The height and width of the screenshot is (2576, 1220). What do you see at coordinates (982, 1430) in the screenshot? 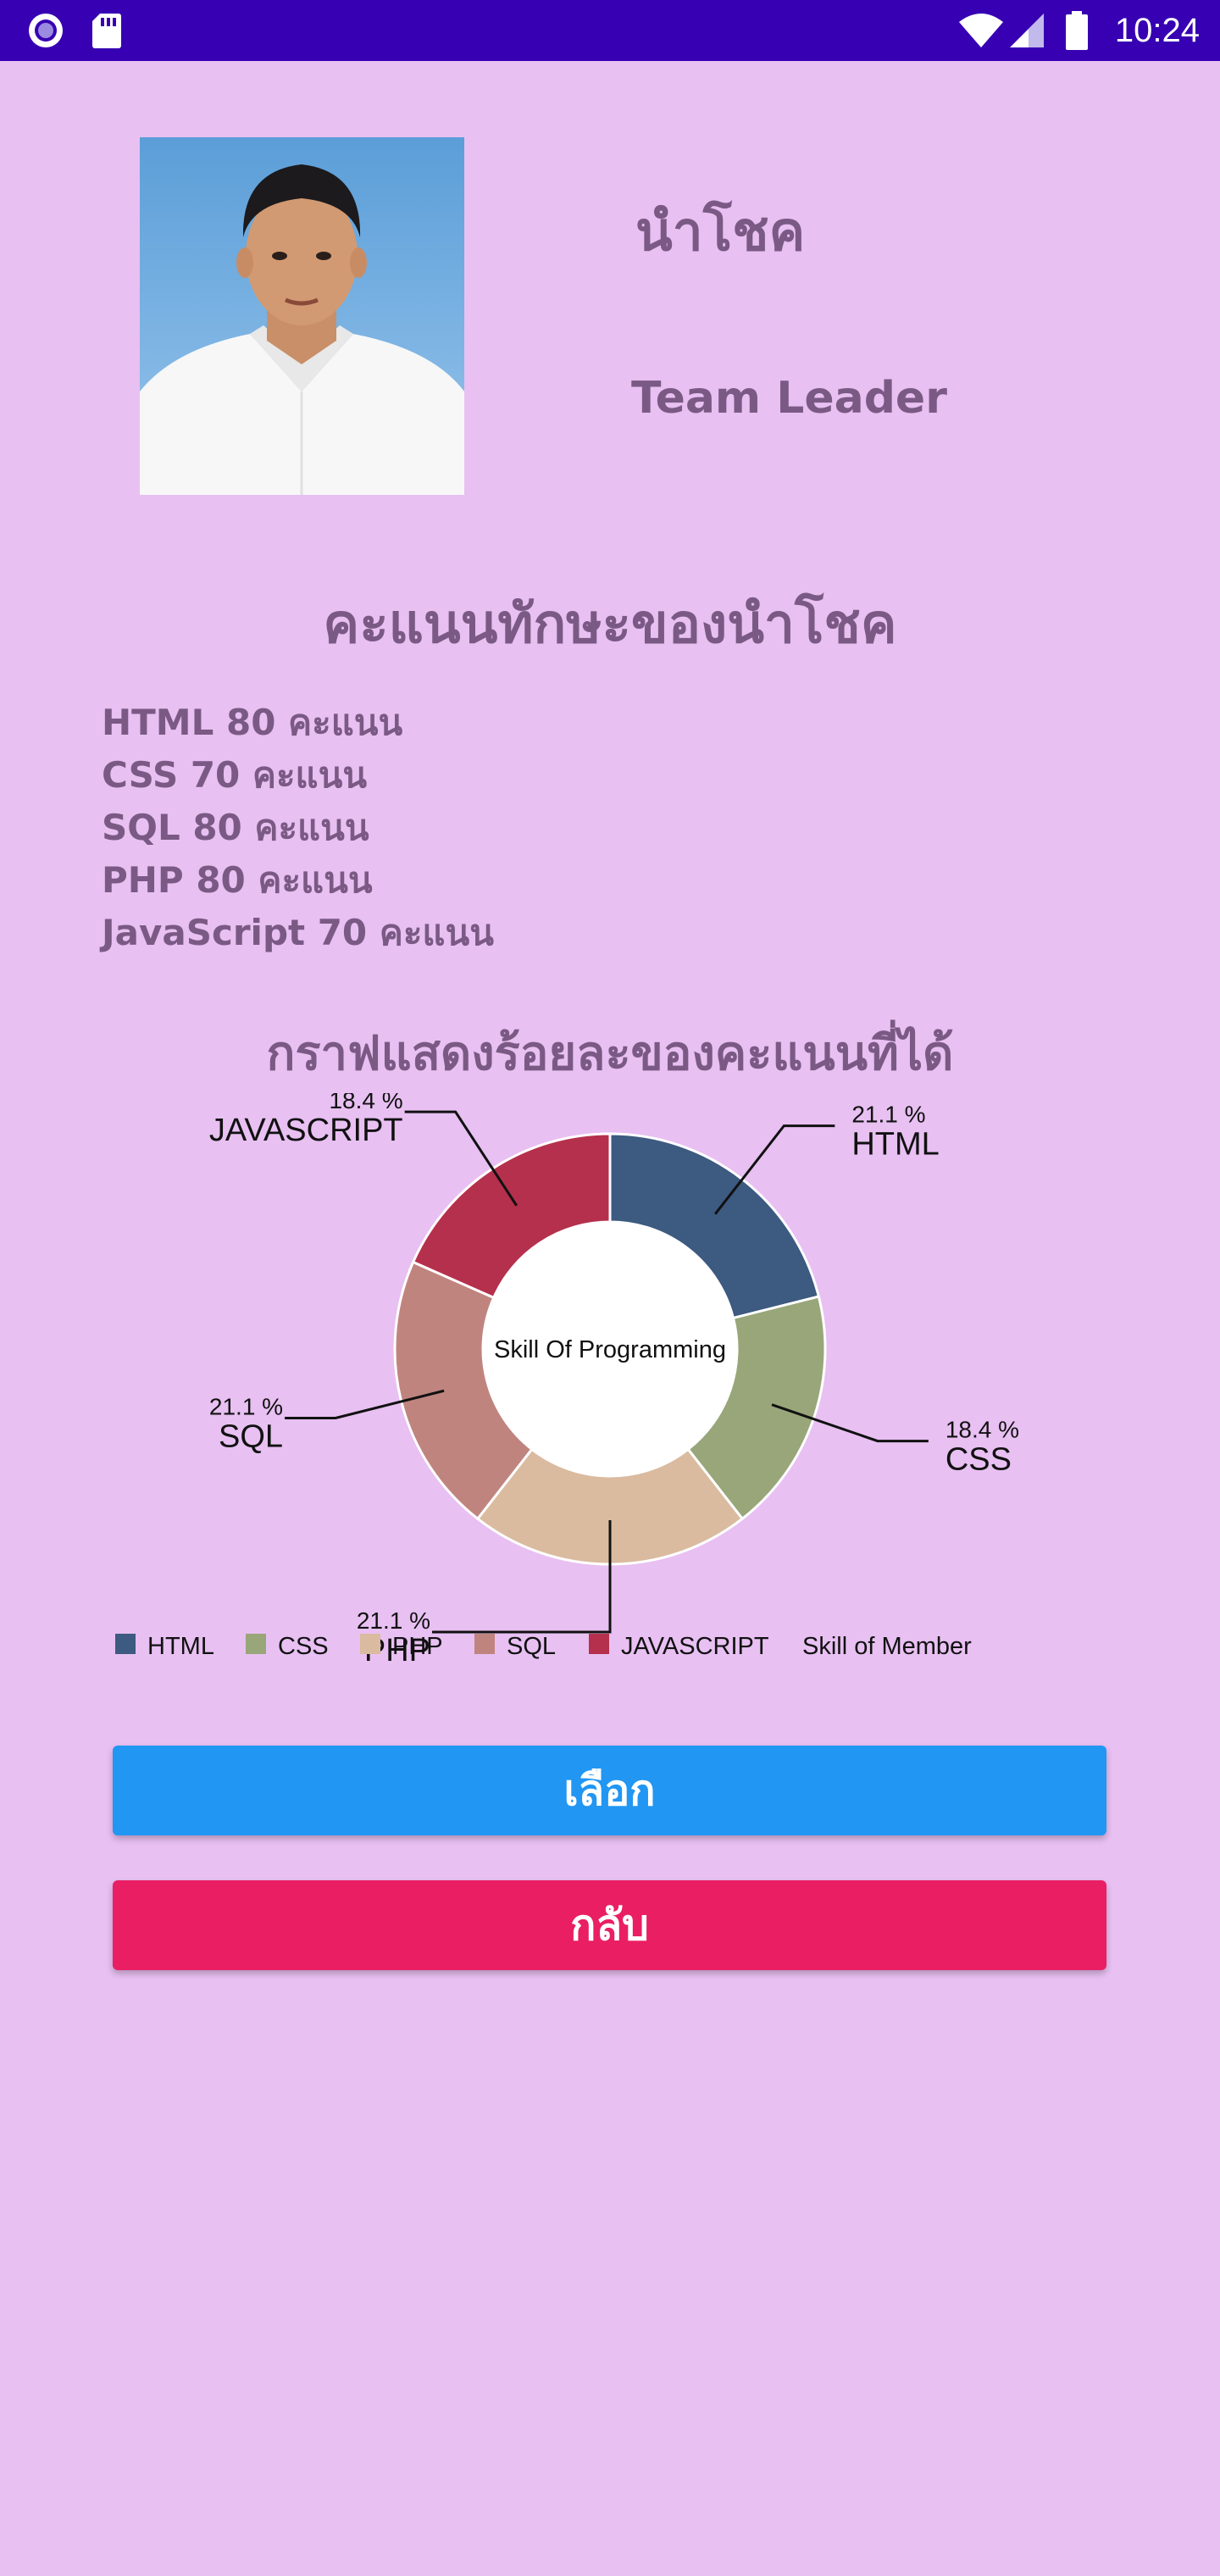
I see `value-label-css: 18.4 %` at bounding box center [982, 1430].